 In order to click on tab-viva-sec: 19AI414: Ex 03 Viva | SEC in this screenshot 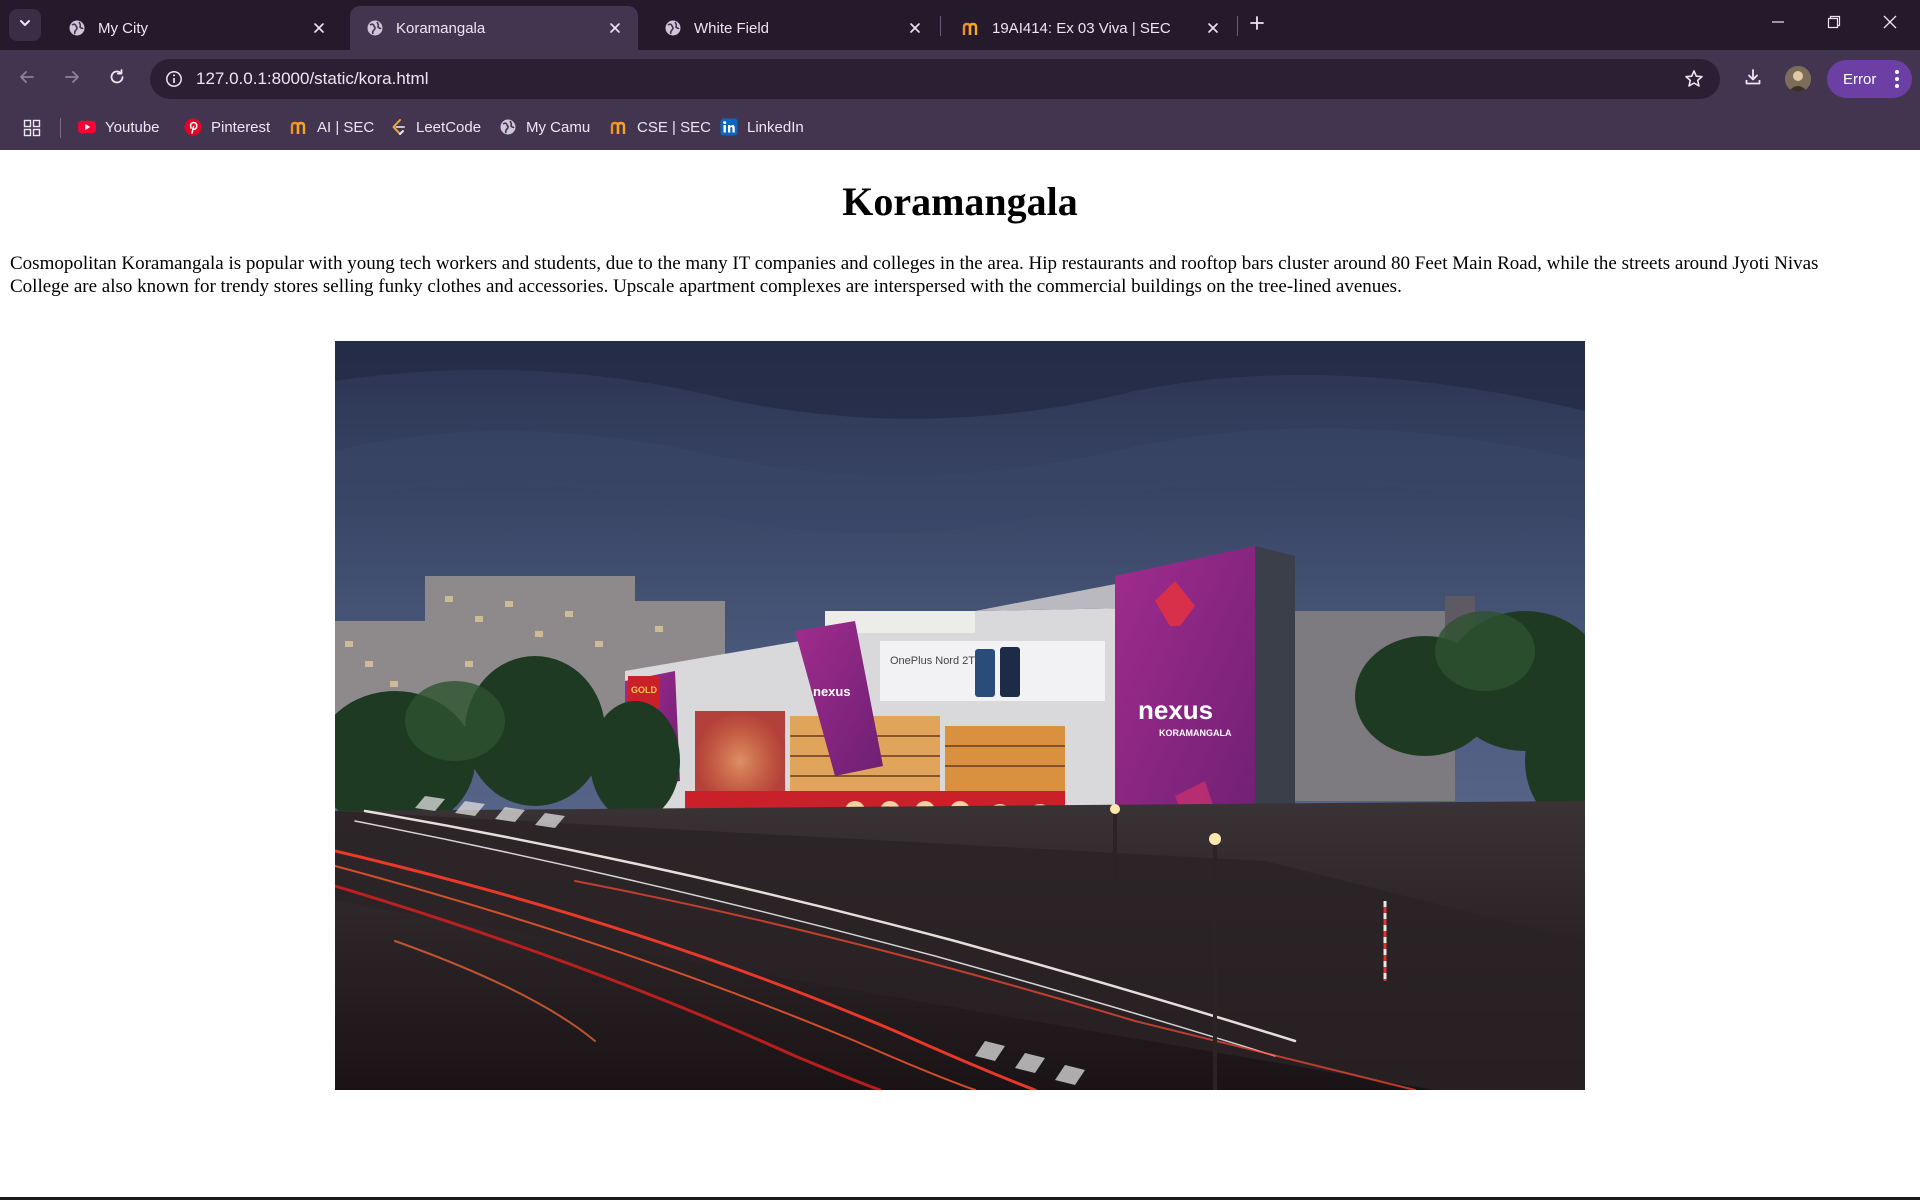, I will do `click(1091, 28)`.